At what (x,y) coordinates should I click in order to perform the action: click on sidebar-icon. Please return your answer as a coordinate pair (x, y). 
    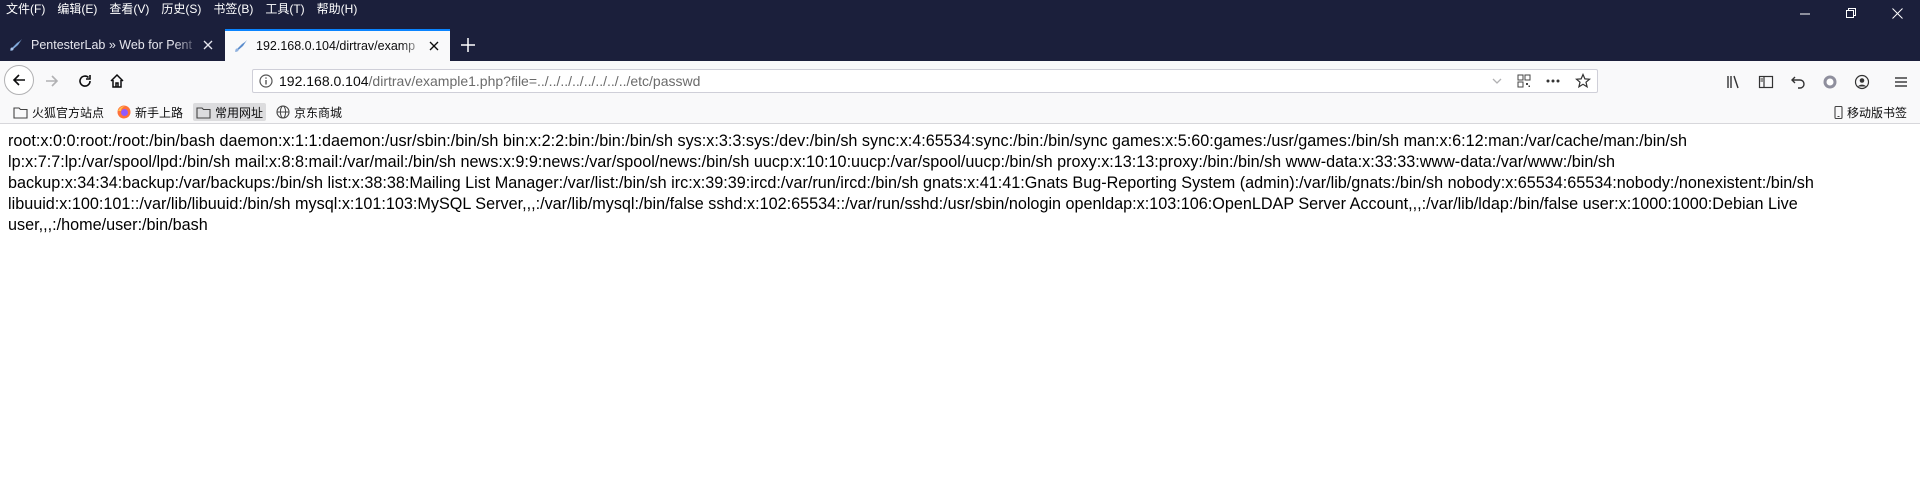
    Looking at the image, I should click on (1766, 82).